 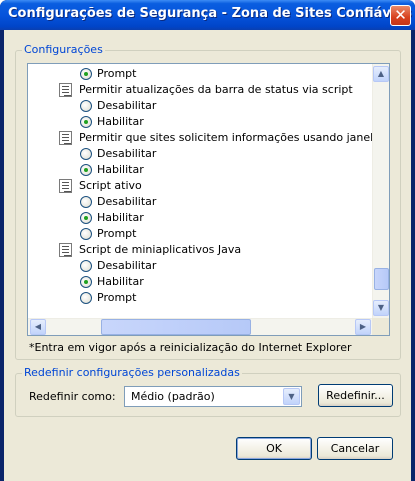 What do you see at coordinates (176, 327) in the screenshot?
I see `horizontal-scroll-thumb` at bounding box center [176, 327].